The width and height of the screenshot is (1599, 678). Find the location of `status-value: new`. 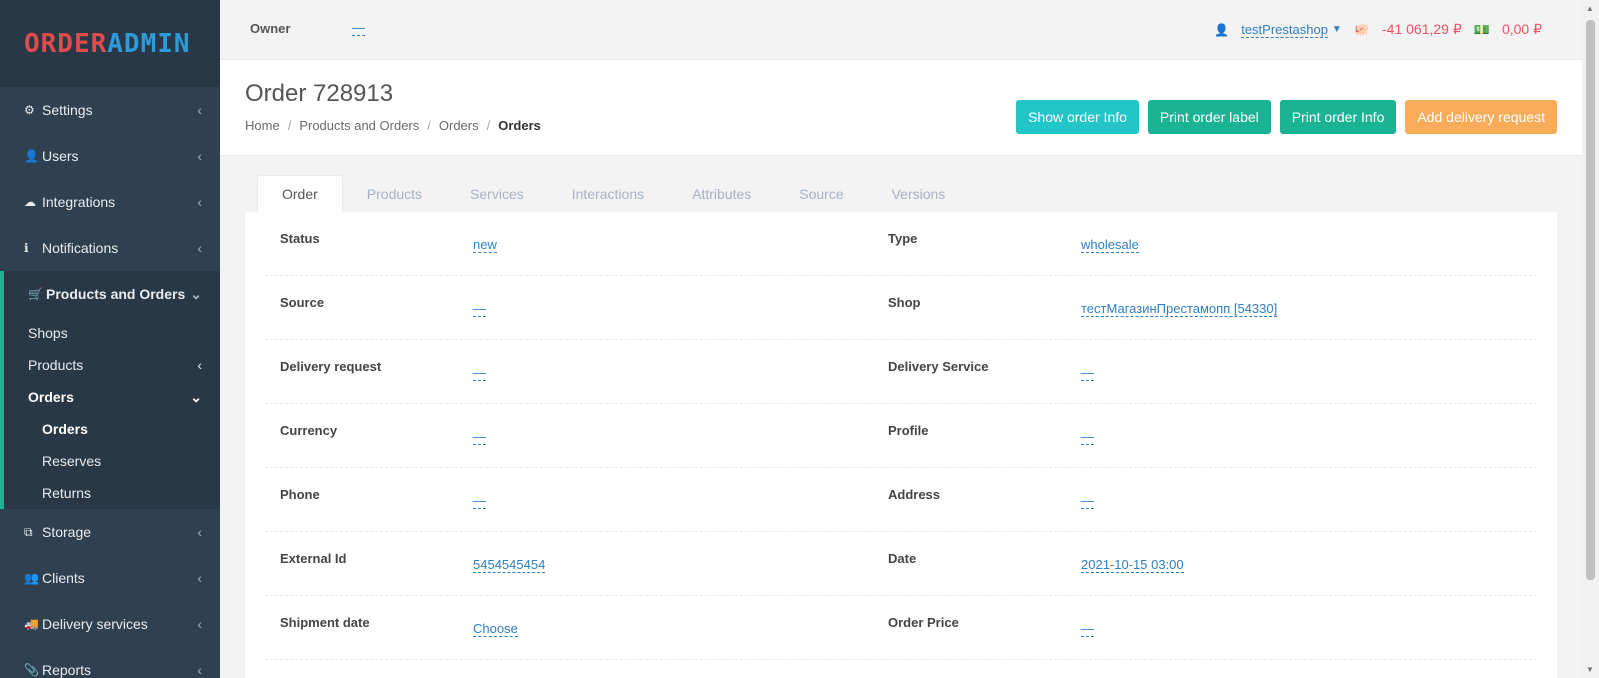

status-value: new is located at coordinates (485, 245).